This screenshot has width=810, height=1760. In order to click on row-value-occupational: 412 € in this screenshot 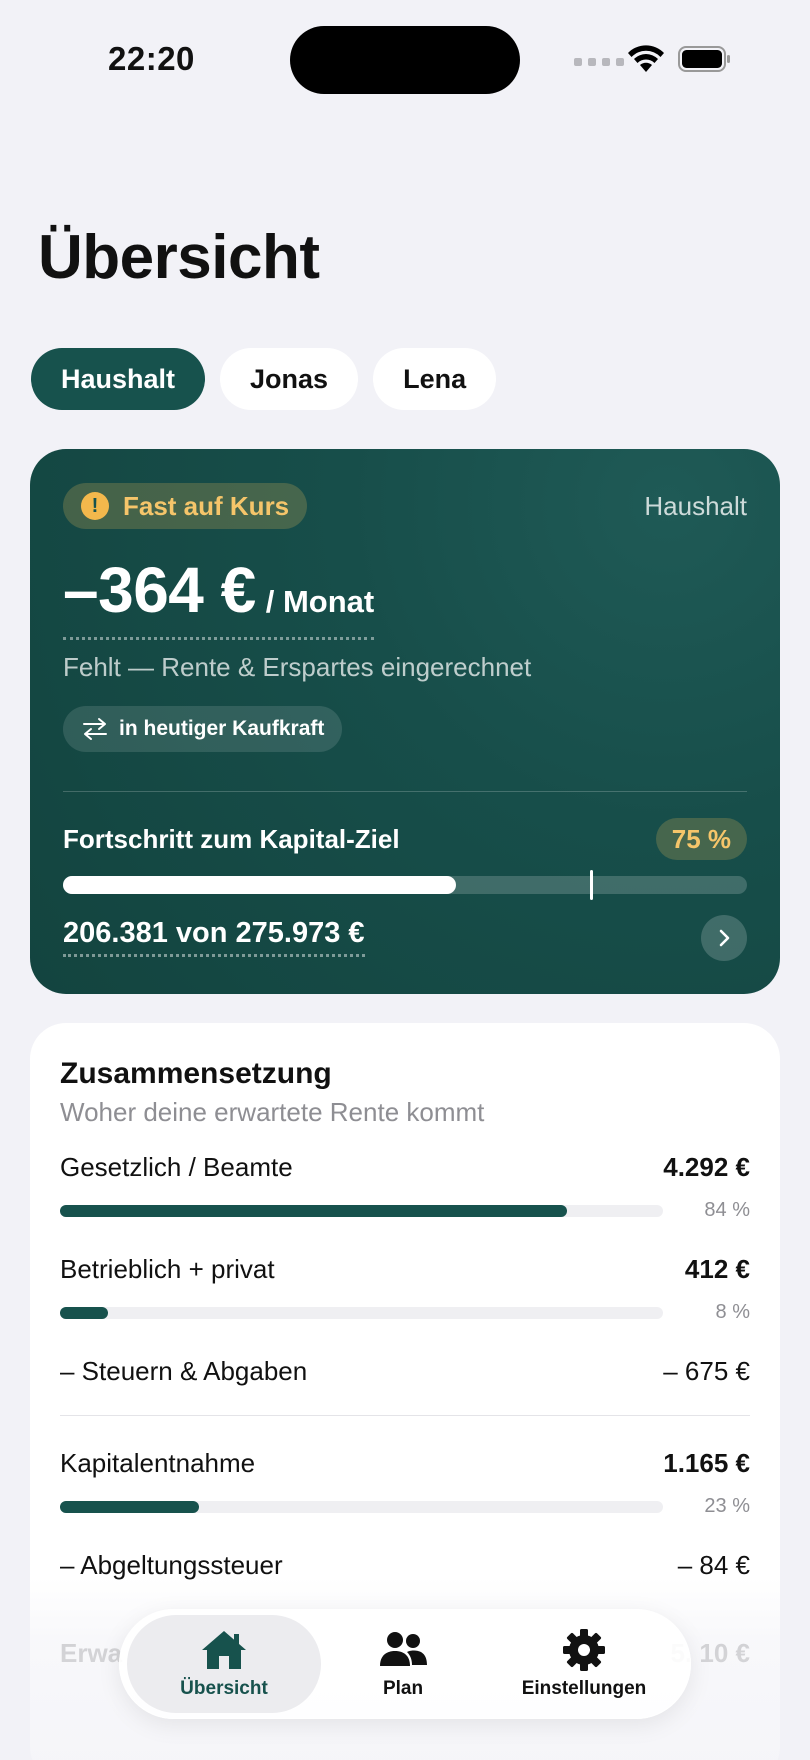, I will do `click(717, 1269)`.